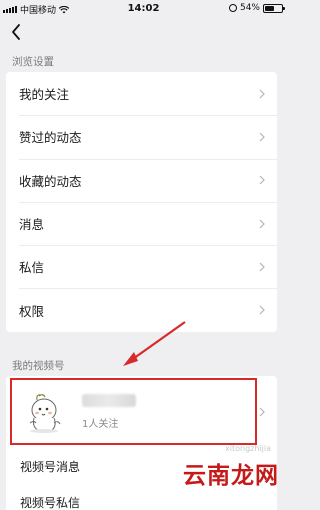 This screenshot has height=510, width=320. I want to click on battery-icon, so click(274, 8).